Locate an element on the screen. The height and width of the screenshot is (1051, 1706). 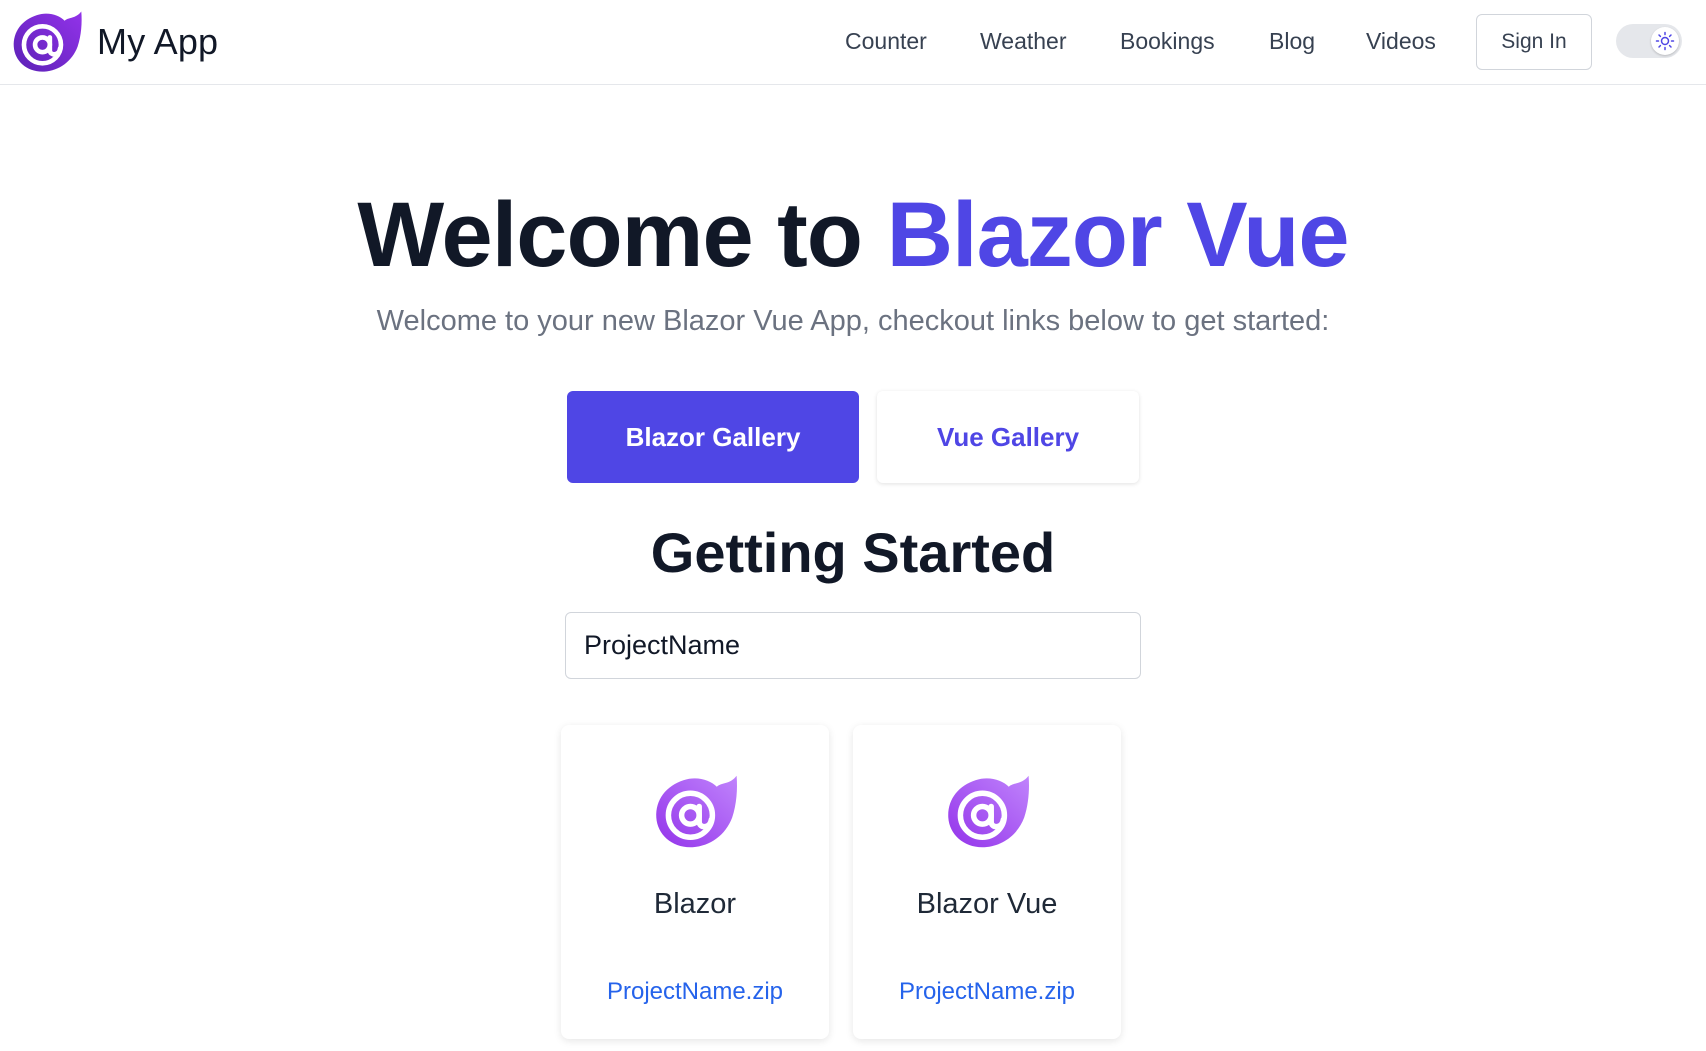
template-card-blazor: Blazor ProjectName.zip is located at coordinates (695, 882).